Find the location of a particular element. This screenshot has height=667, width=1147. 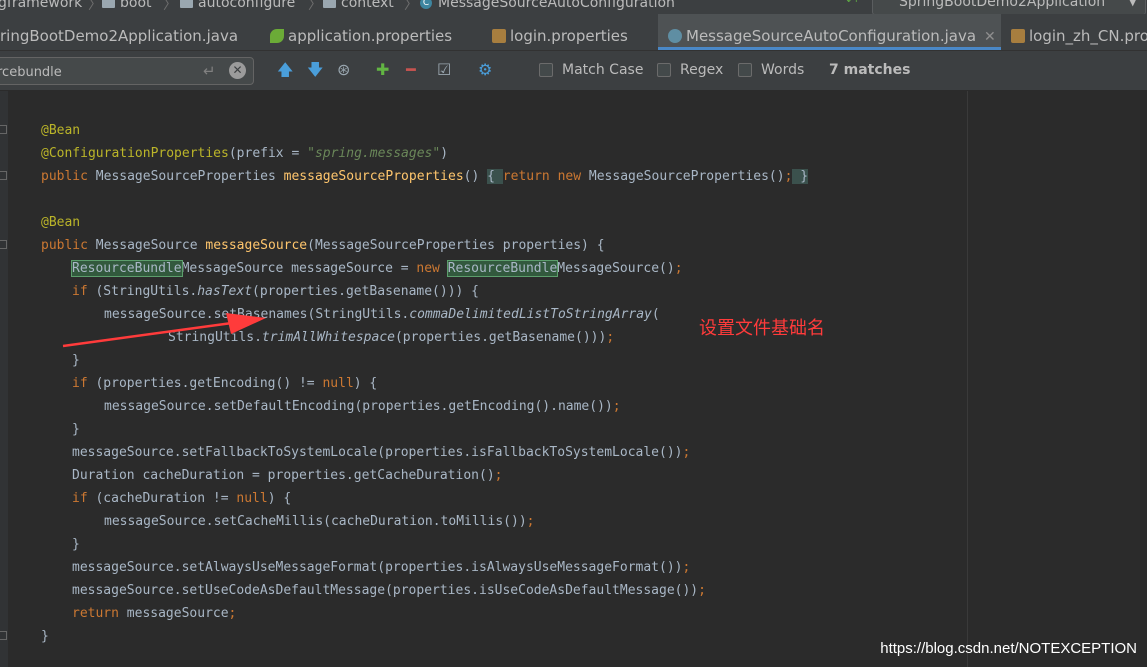

code-line-12: if (properties.getEncoding() != null) { is located at coordinates (225, 383).